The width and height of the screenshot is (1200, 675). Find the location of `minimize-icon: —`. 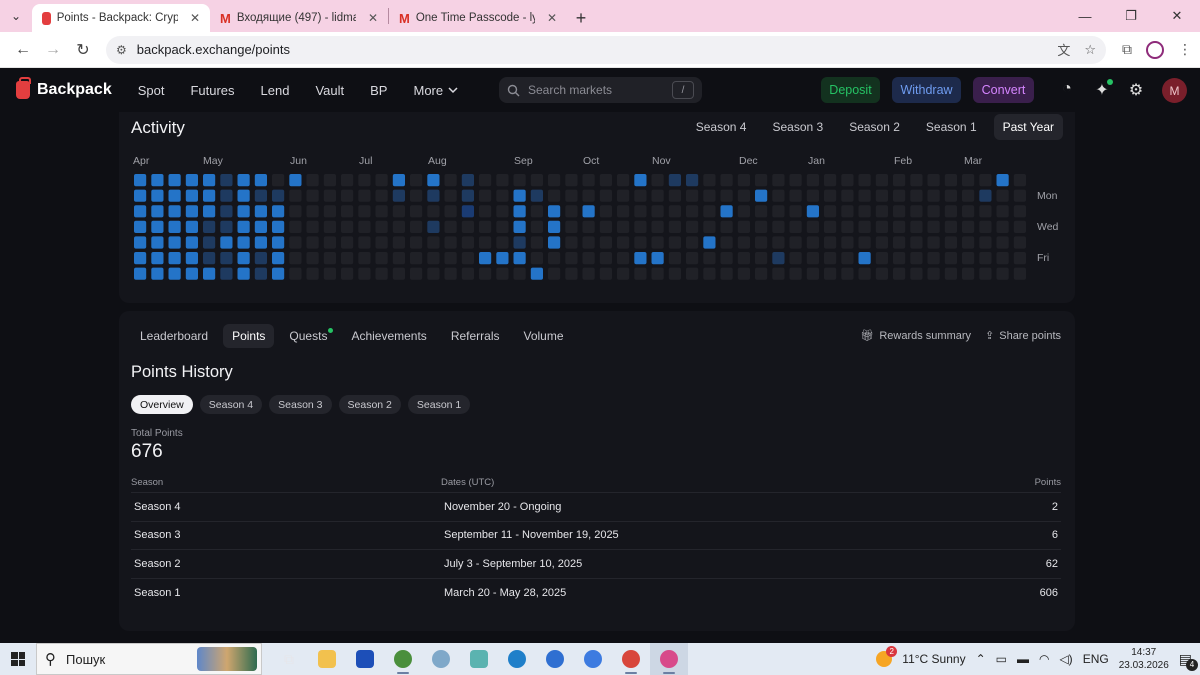

minimize-icon: — is located at coordinates (1085, 16).